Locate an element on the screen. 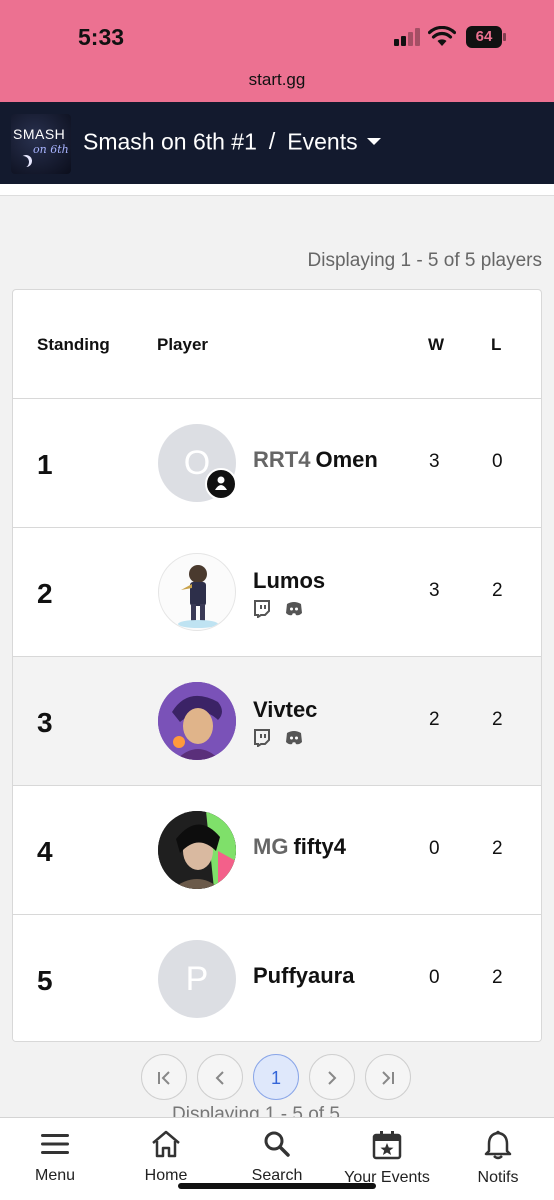  first-page-icon is located at coordinates (164, 1078).